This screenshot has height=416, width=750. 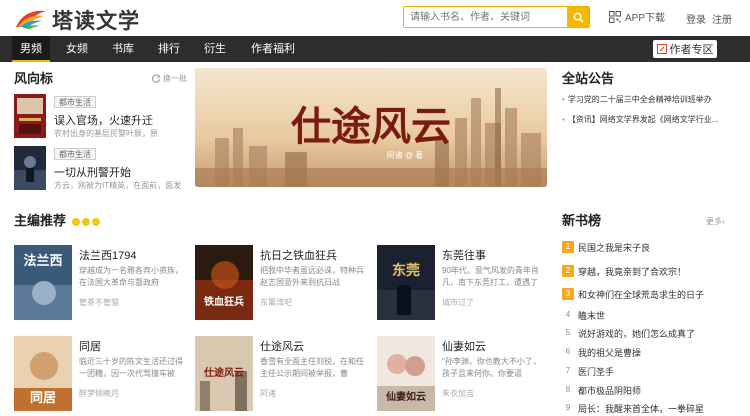 I want to click on book-card: 仕途风云 仕途风云 香雪有全面主任刘锐，在和任主任公示期间被举报，曹 阿诸, so click(x=283, y=373).